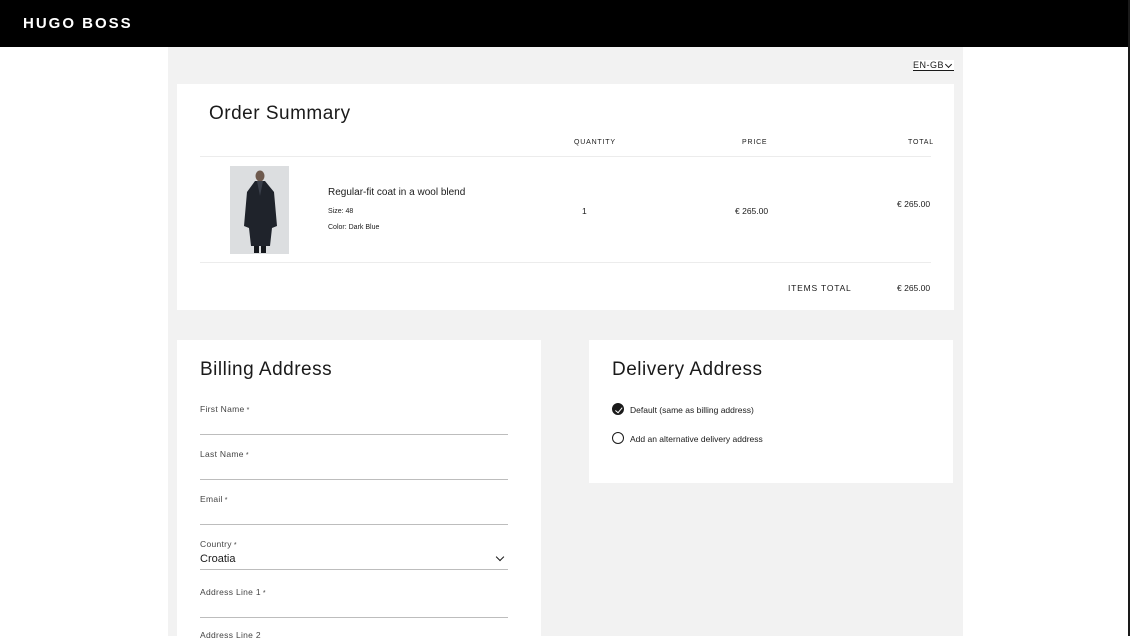 This screenshot has height=640, width=1130. I want to click on email-label: Email *, so click(214, 499).